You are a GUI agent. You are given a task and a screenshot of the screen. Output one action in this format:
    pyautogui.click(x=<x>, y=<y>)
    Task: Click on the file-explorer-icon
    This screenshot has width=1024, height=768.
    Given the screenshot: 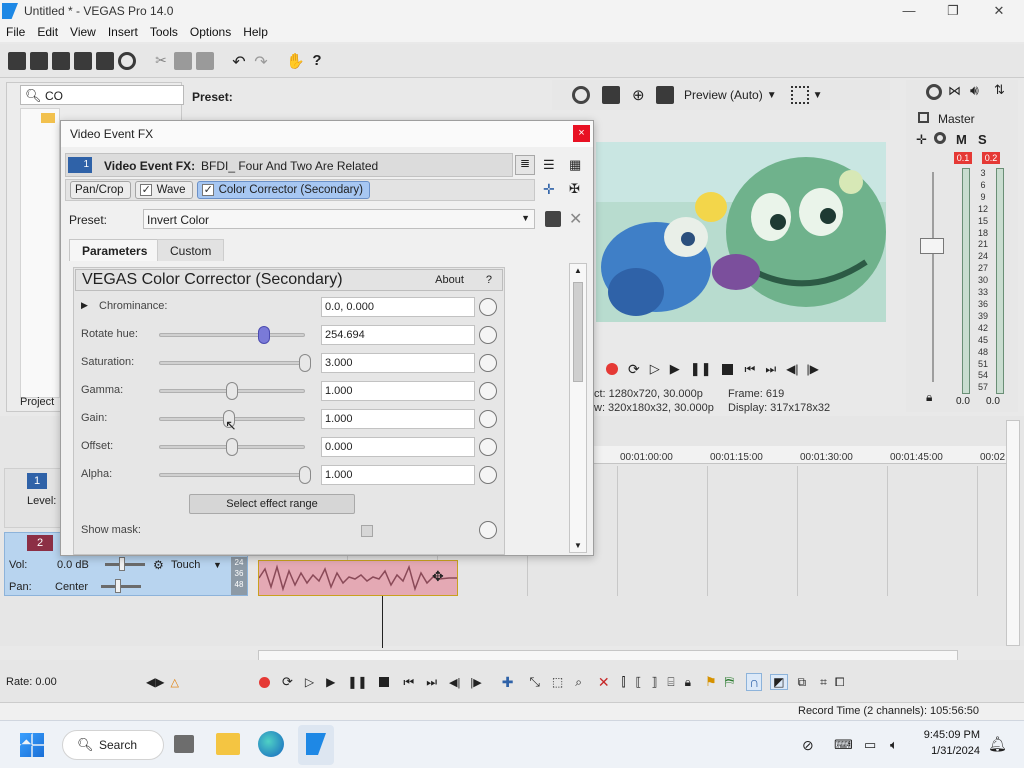 What is the action you would take?
    pyautogui.click(x=228, y=744)
    